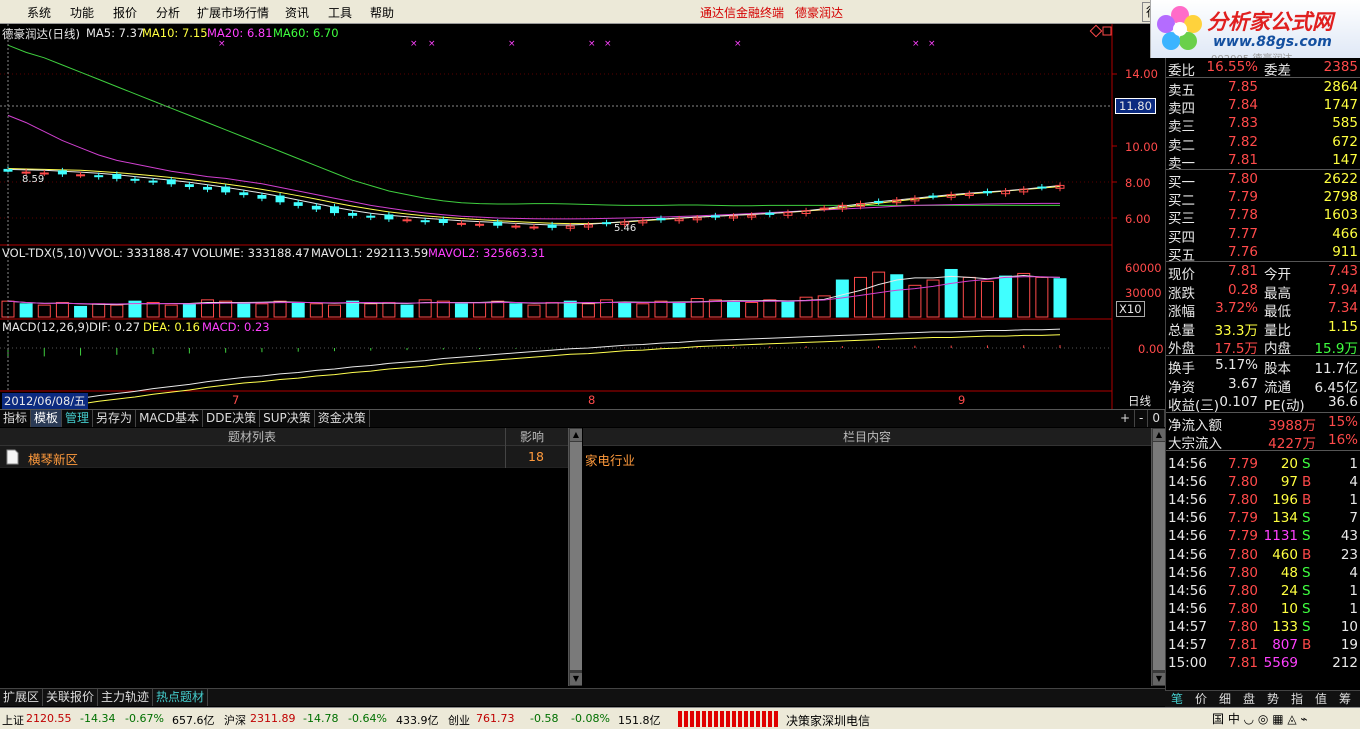  I want to click on tab-macd-basic: MACD基本, so click(170, 418).